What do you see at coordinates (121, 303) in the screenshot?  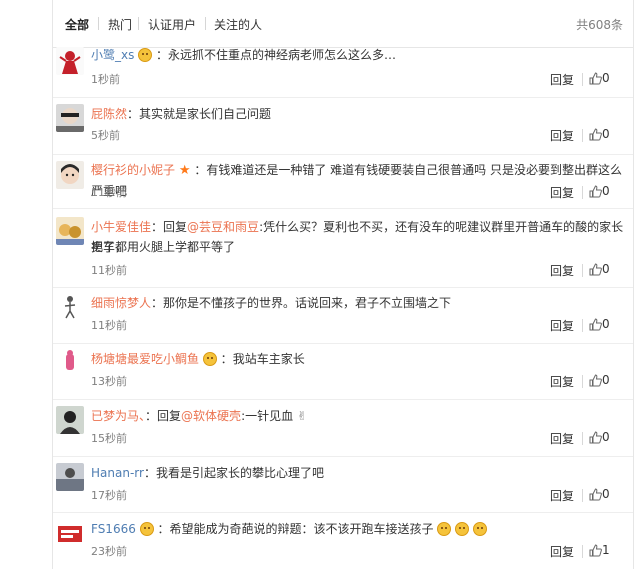 I see `username: 细雨惊梦人` at bounding box center [121, 303].